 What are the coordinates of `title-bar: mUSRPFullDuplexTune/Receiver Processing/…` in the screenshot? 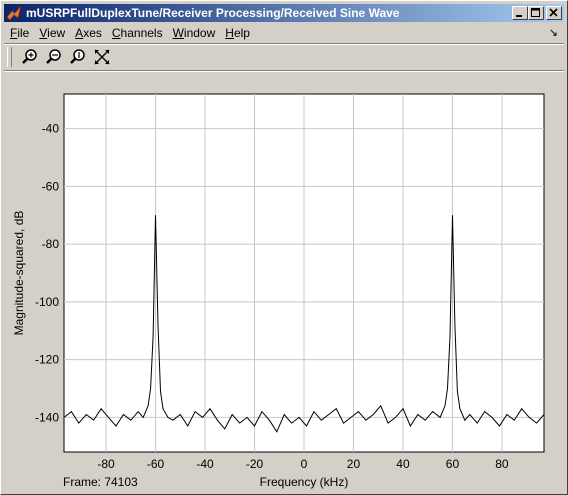 It's located at (284, 13).